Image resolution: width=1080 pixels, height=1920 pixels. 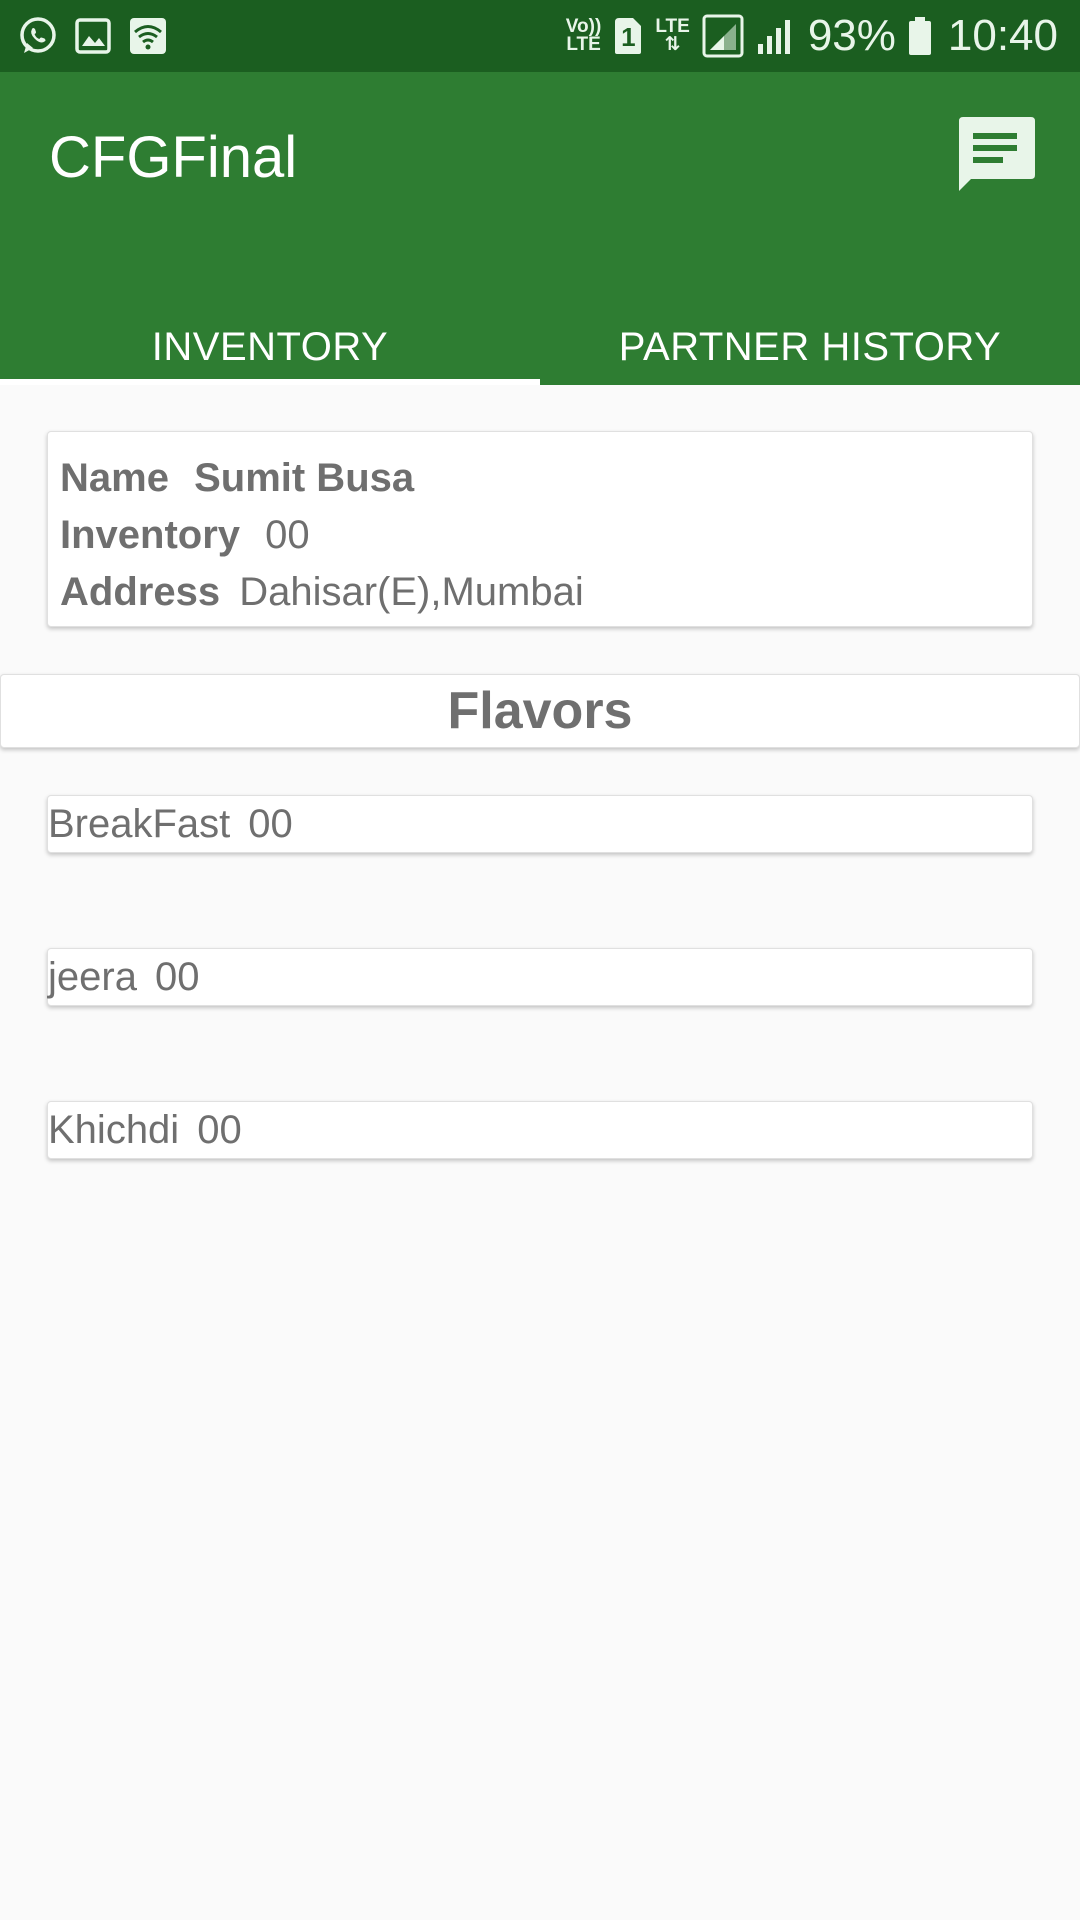 I want to click on flavor-item: Khichdi 00, so click(x=540, y=1130).